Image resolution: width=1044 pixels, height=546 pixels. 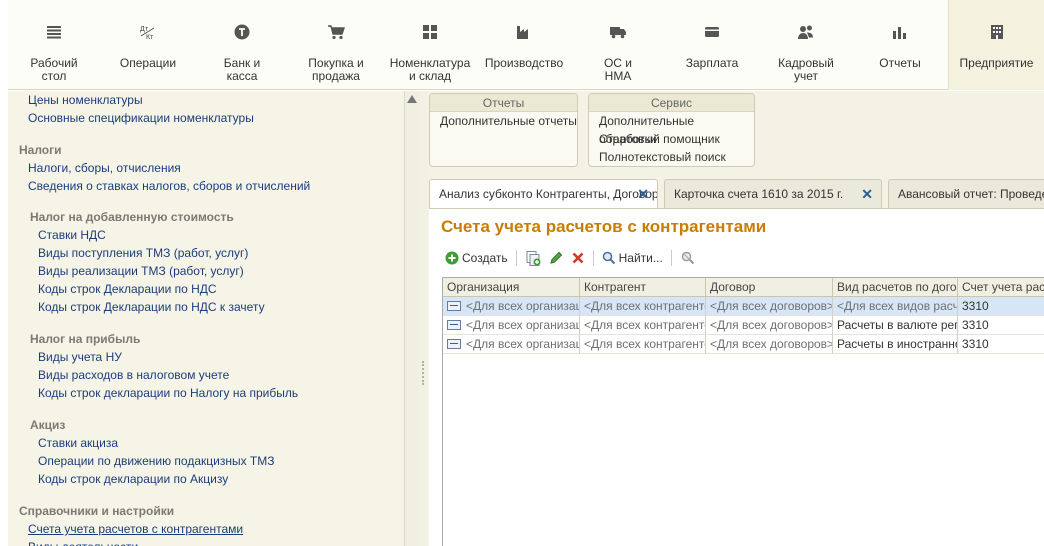 I want to click on tab-analysis: Анализ субконто Контрагенты, Договоры ✕, so click(x=543, y=193).